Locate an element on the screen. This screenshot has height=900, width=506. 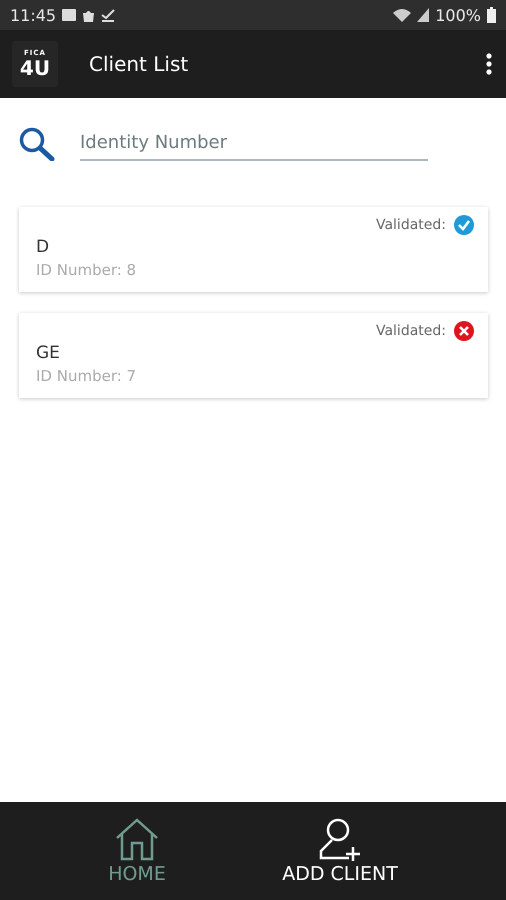
more-menu-icon is located at coordinates (489, 64).